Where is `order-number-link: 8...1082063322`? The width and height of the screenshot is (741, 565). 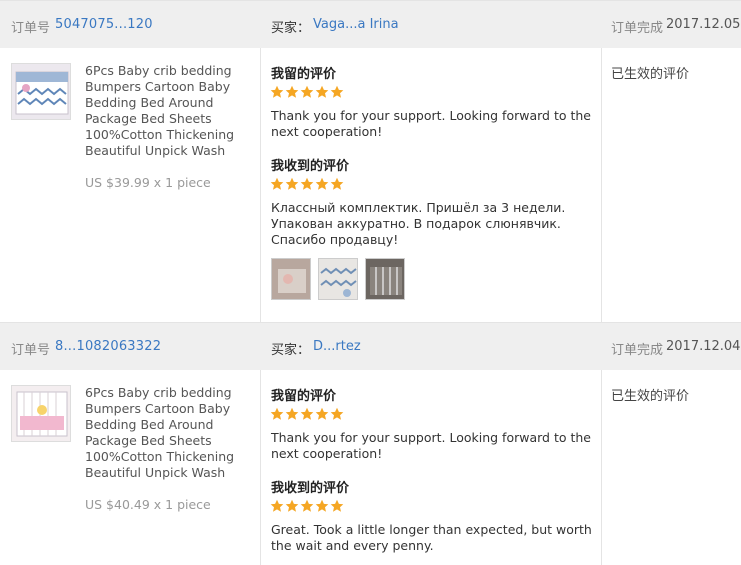 order-number-link: 8...1082063322 is located at coordinates (108, 346).